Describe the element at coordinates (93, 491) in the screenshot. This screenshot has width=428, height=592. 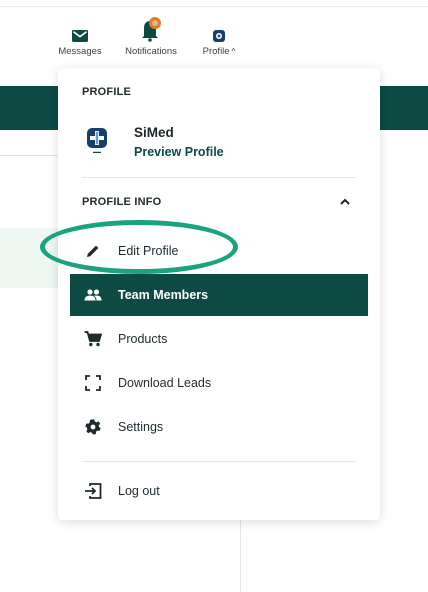
I see `logout-icon` at that location.